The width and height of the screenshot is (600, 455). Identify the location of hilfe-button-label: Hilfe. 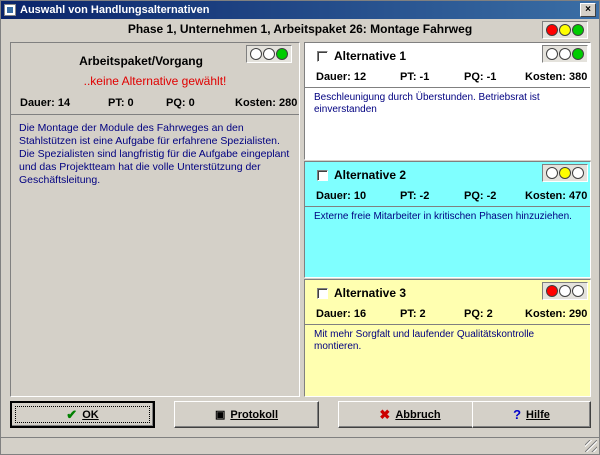
(538, 414).